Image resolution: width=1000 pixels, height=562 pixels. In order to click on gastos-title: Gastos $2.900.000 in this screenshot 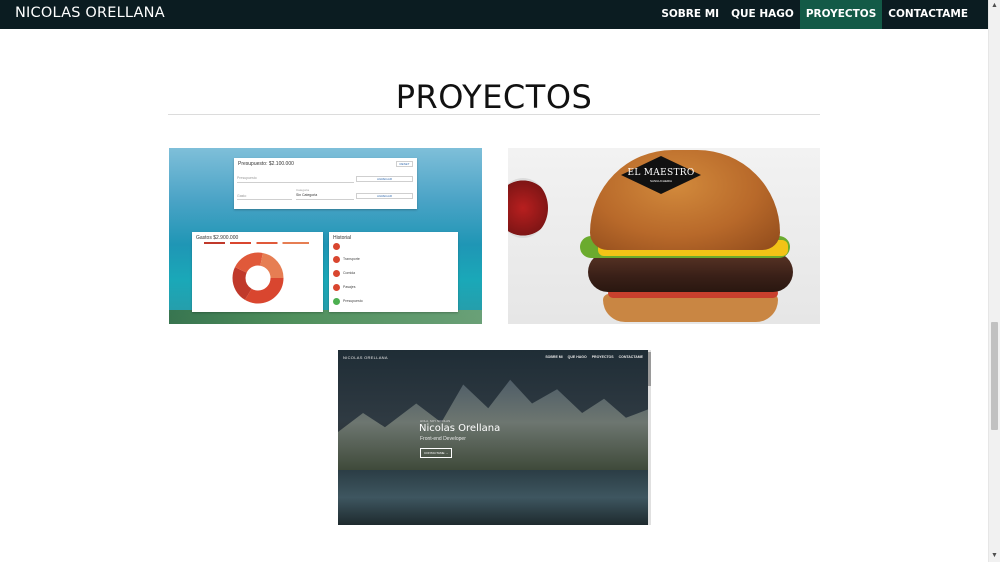, I will do `click(217, 238)`.